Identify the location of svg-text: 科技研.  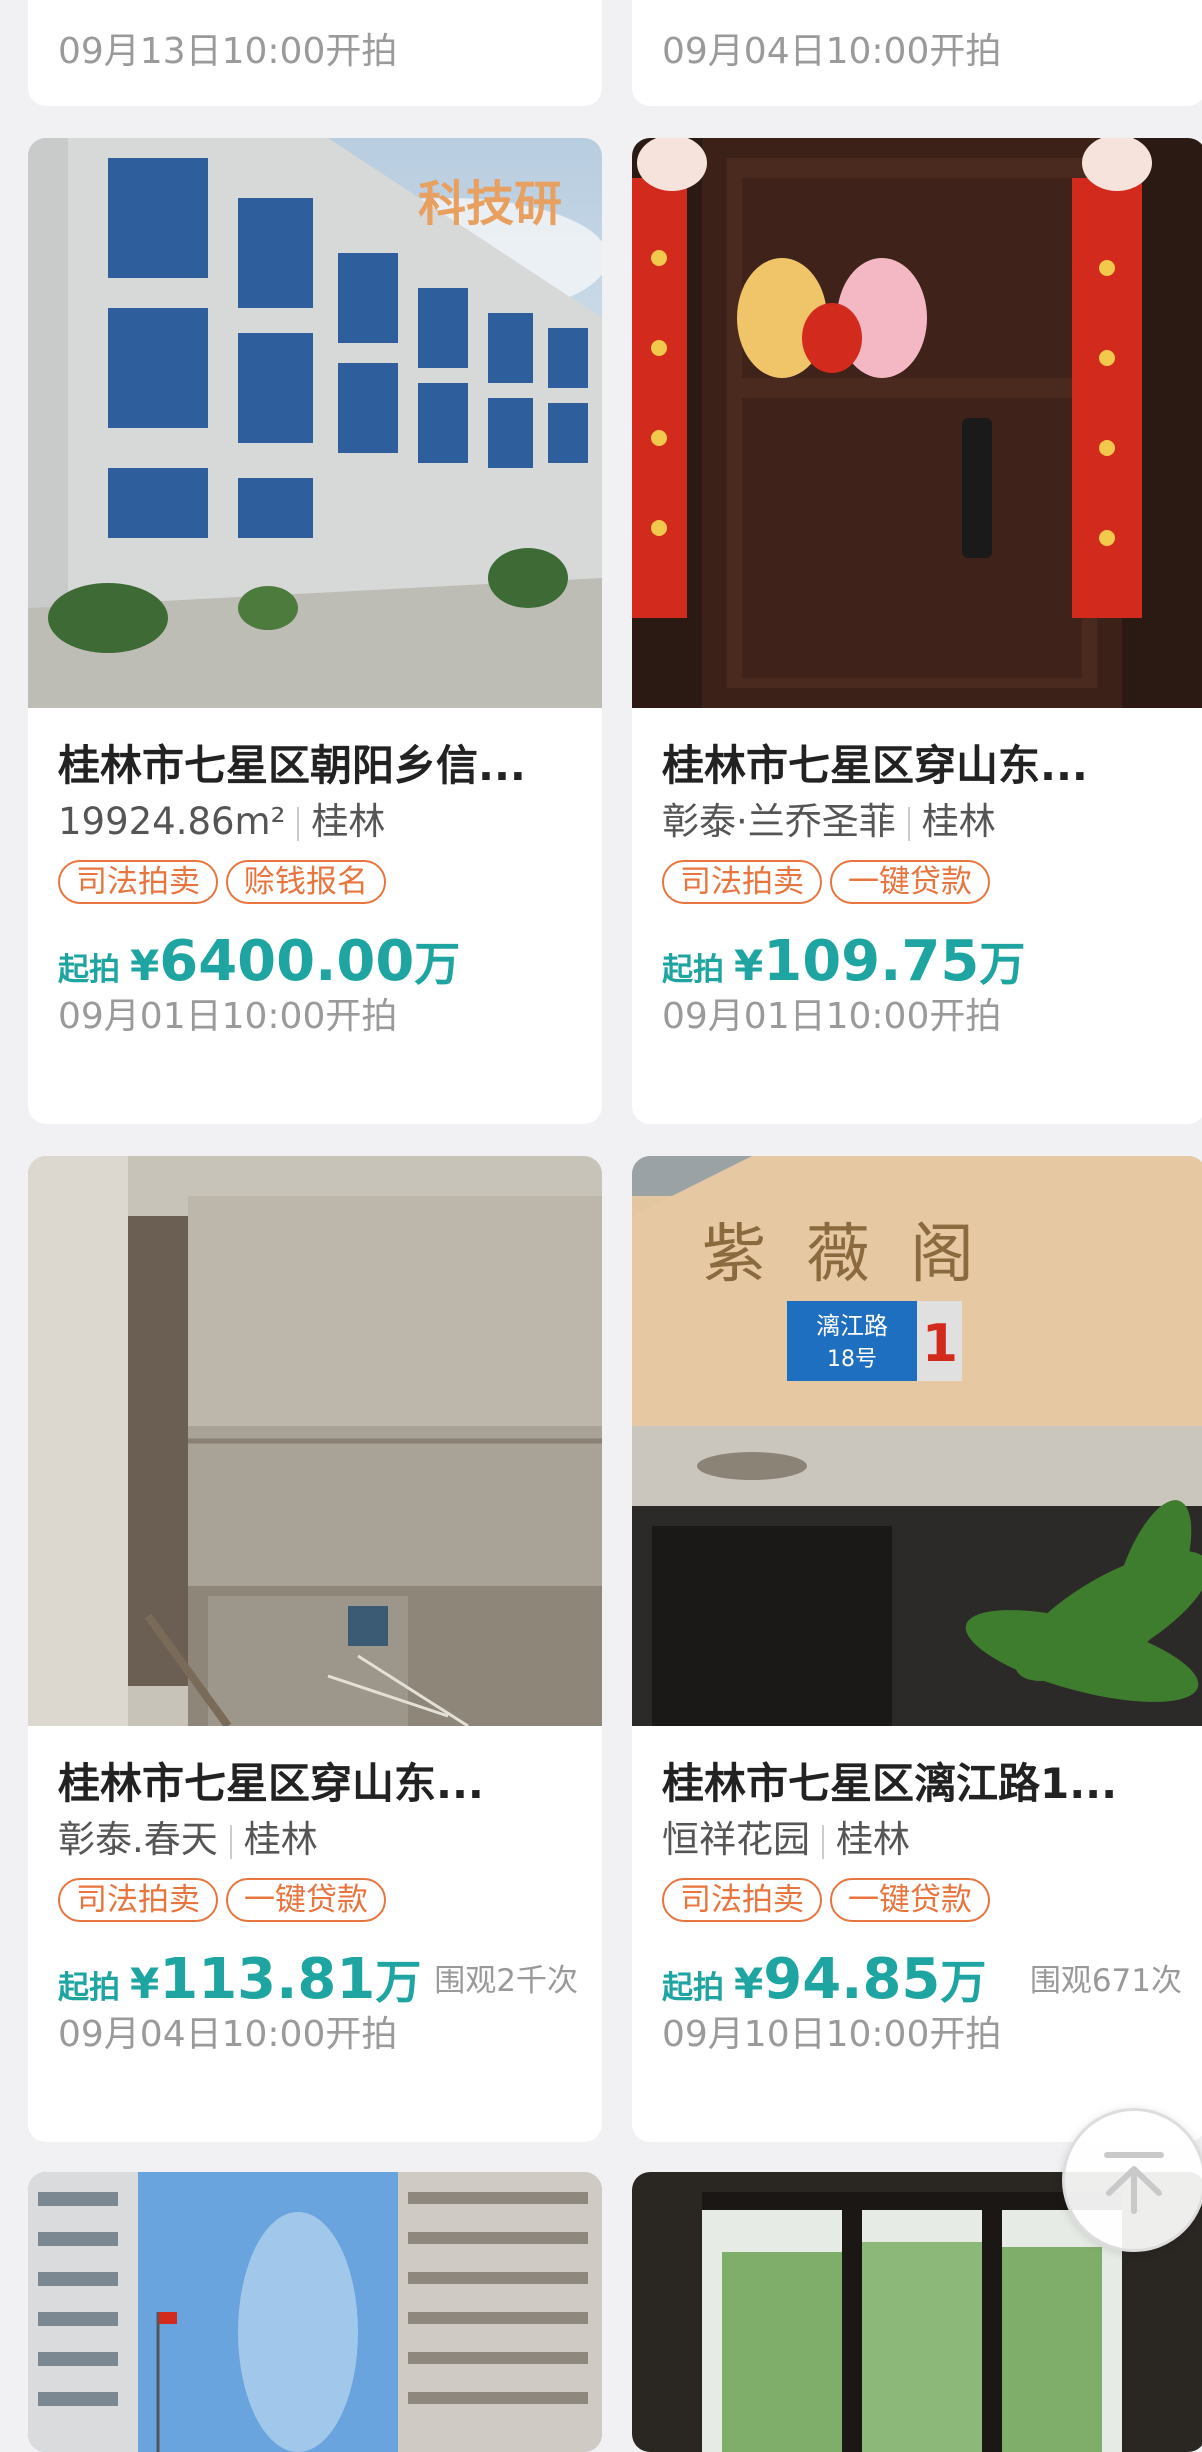
(490, 204).